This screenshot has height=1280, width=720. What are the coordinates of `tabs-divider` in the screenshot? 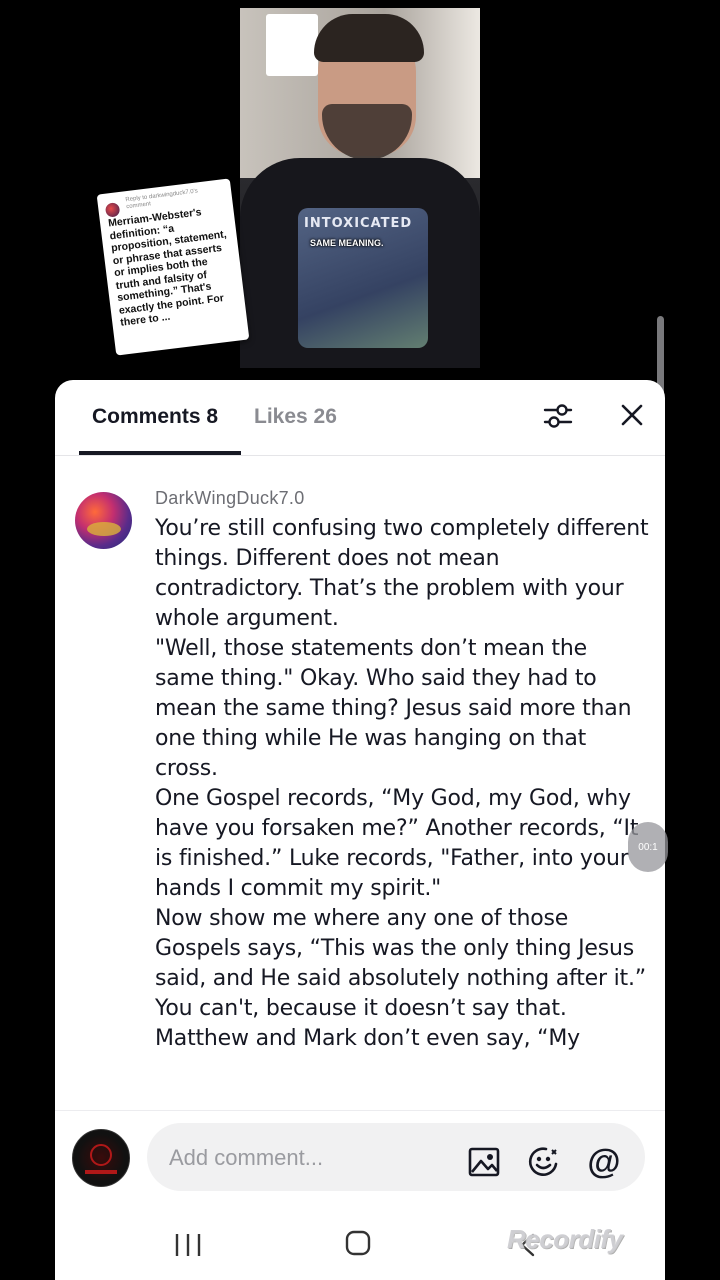 It's located at (360, 455).